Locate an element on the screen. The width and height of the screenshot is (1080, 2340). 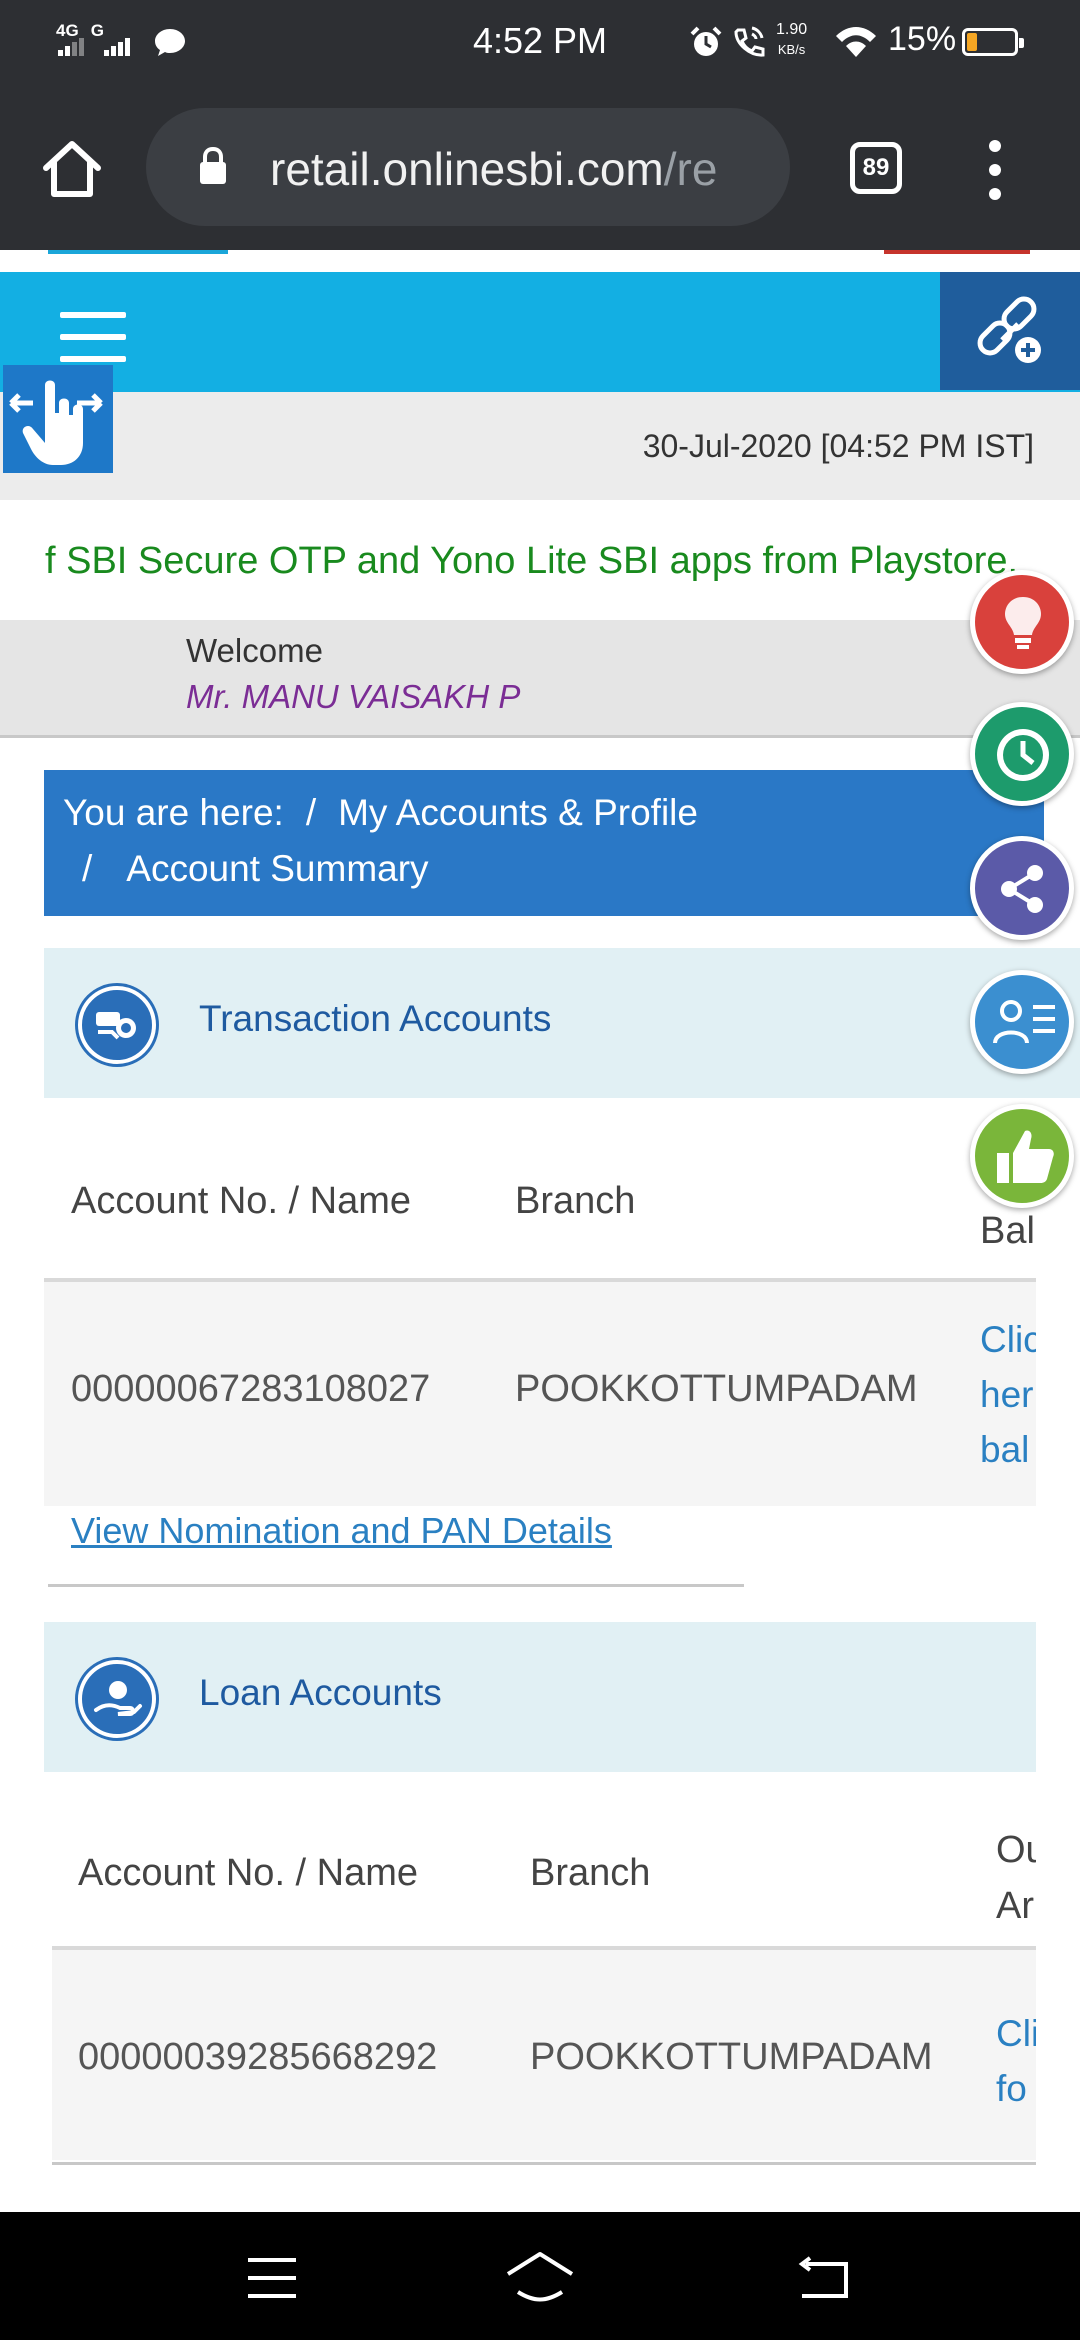
welcome-panel: Welcome Mr. MANU VAISAKH P is located at coordinates (540, 679).